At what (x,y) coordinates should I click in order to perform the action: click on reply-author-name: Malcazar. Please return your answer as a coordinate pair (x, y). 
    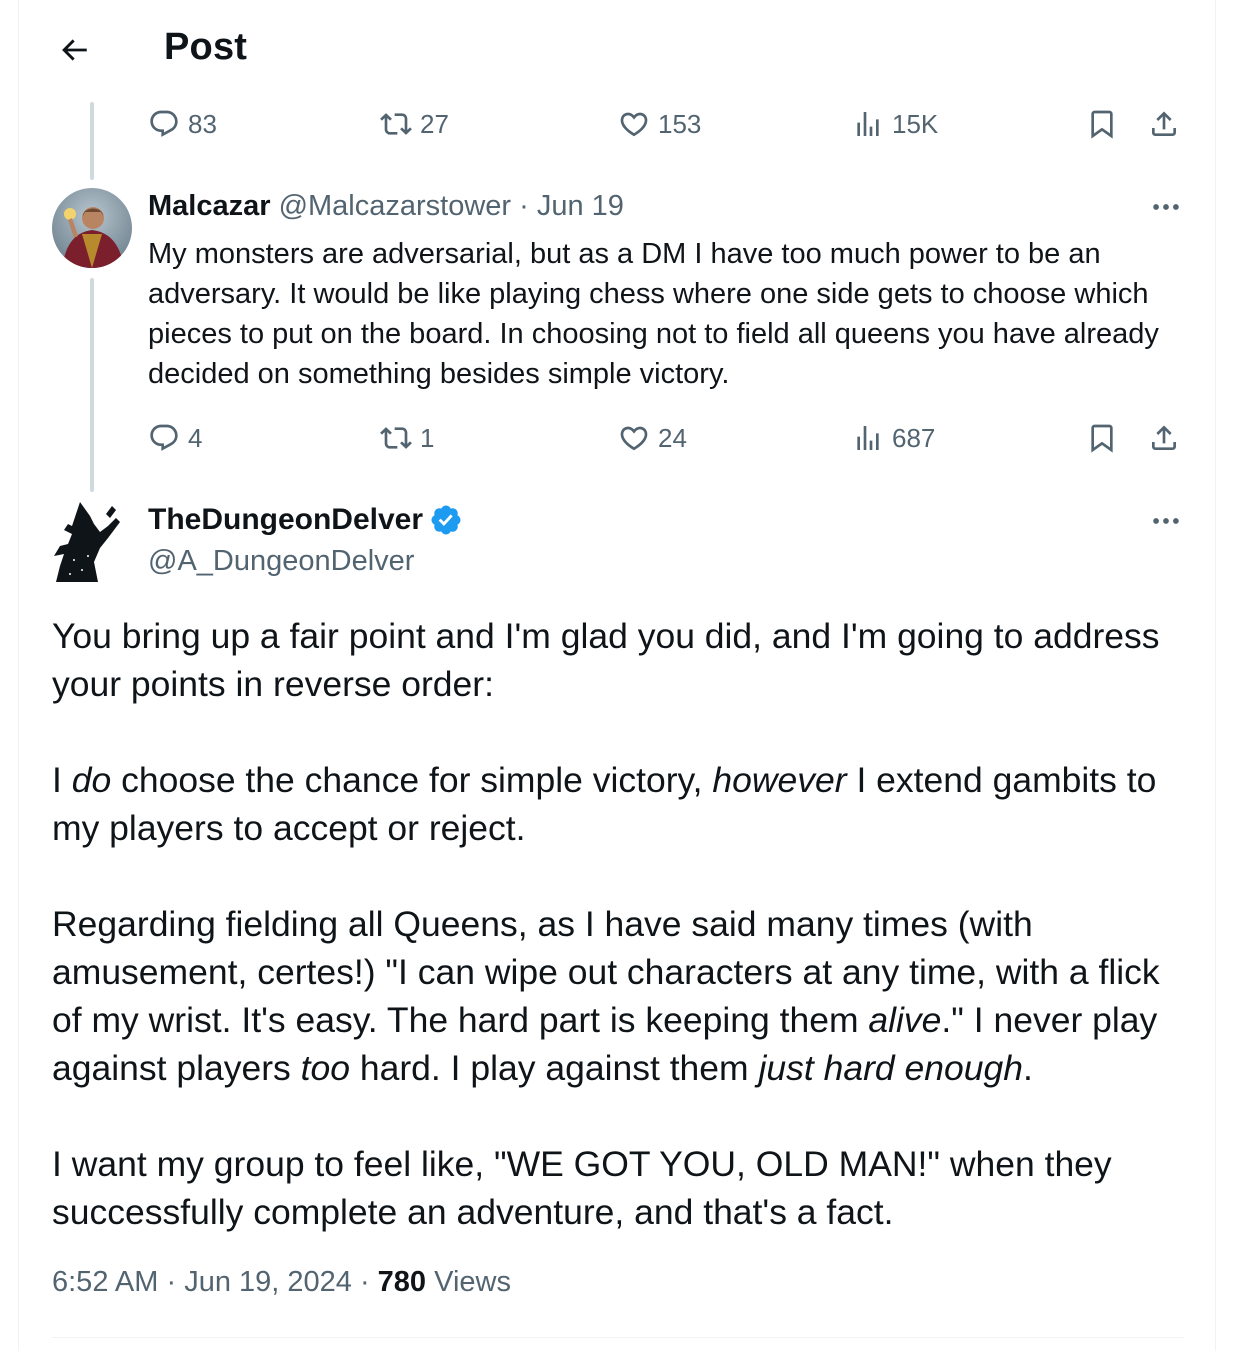
    Looking at the image, I should click on (209, 206).